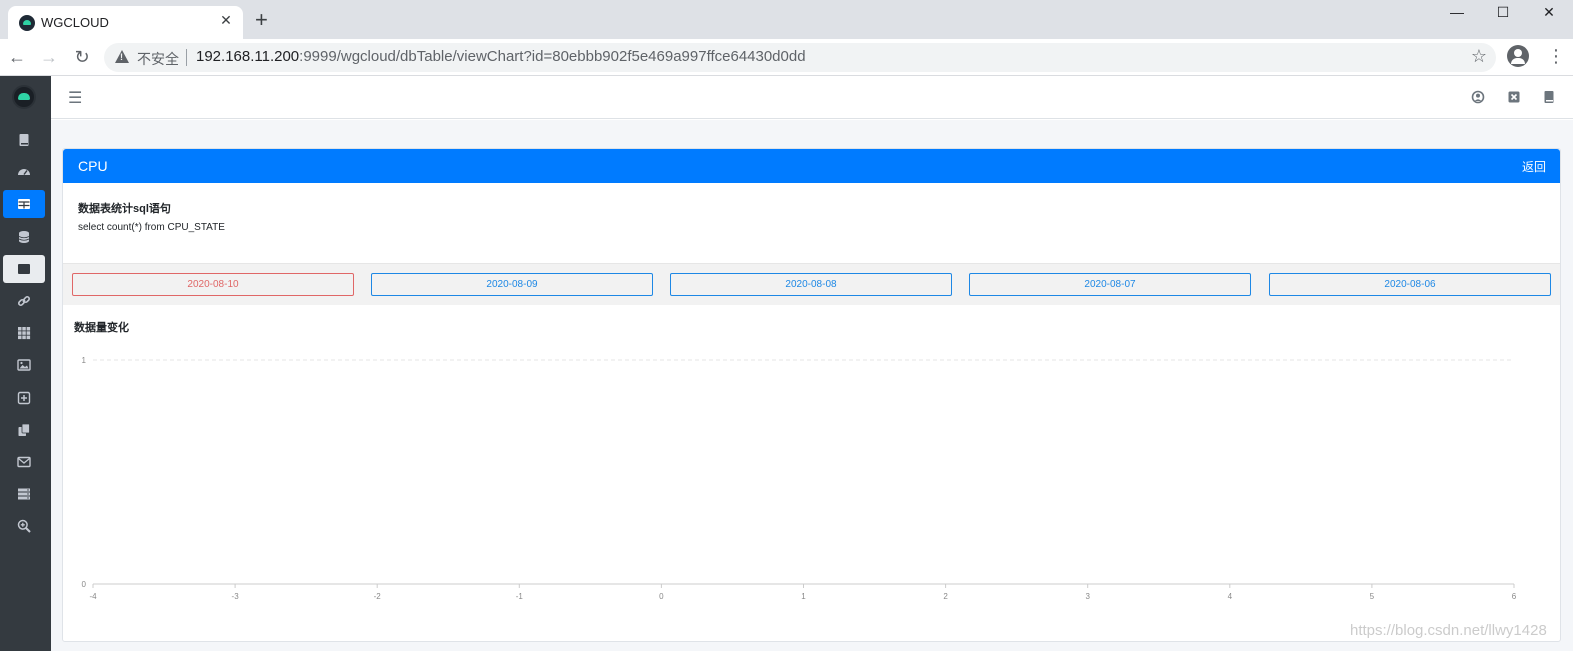 This screenshot has width=1573, height=651. I want to click on search-plus-icon, so click(24, 527).